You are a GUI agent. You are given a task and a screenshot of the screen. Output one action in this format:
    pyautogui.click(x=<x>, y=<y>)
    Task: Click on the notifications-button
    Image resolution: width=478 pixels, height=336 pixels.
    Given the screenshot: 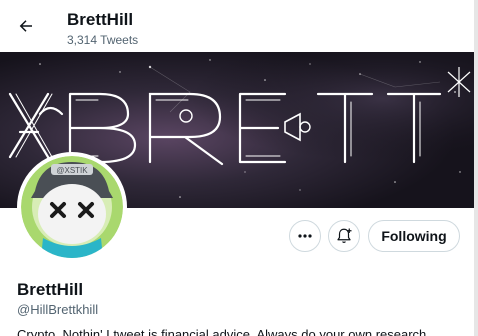 What is the action you would take?
    pyautogui.click(x=344, y=236)
    